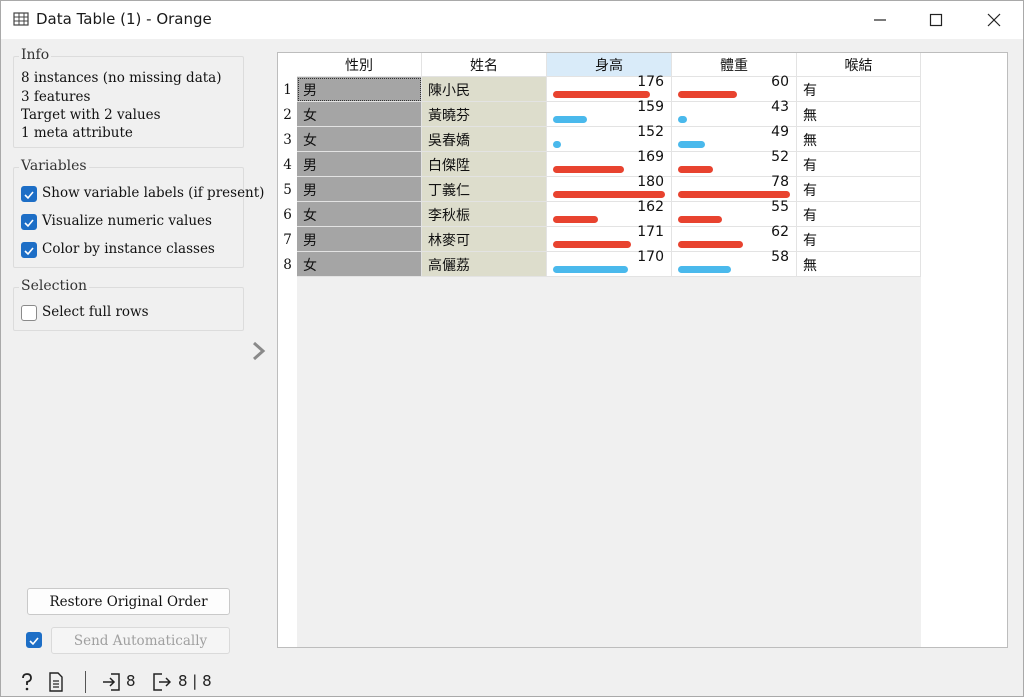 The image size is (1024, 697). I want to click on report-icon, so click(56, 682).